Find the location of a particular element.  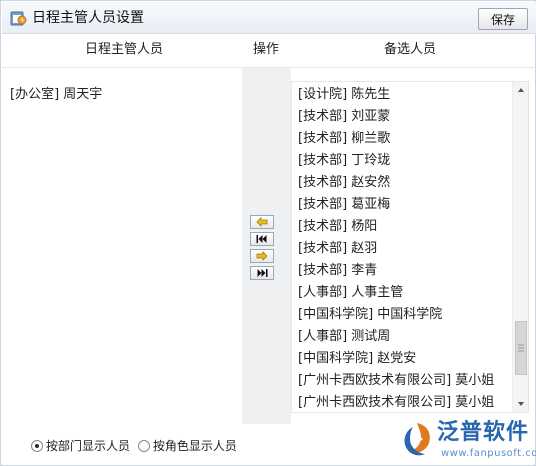

schedule-icon is located at coordinates (19, 18).